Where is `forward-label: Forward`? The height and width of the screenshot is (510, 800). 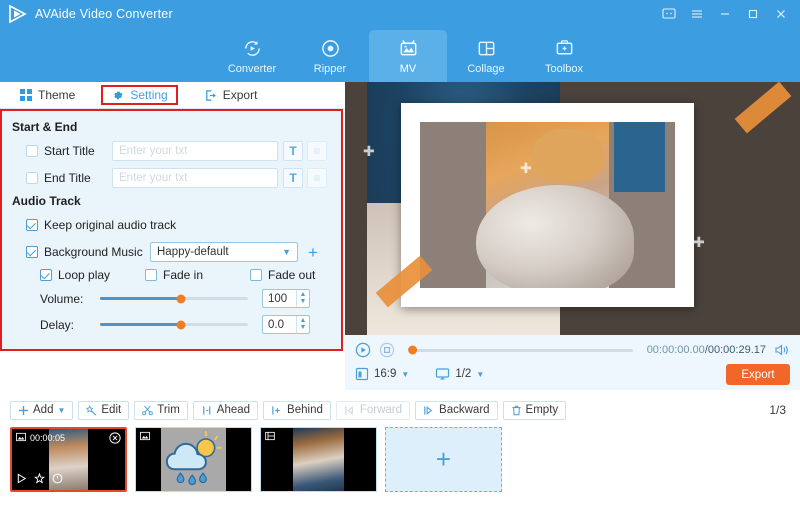
forward-label: Forward is located at coordinates (381, 410).